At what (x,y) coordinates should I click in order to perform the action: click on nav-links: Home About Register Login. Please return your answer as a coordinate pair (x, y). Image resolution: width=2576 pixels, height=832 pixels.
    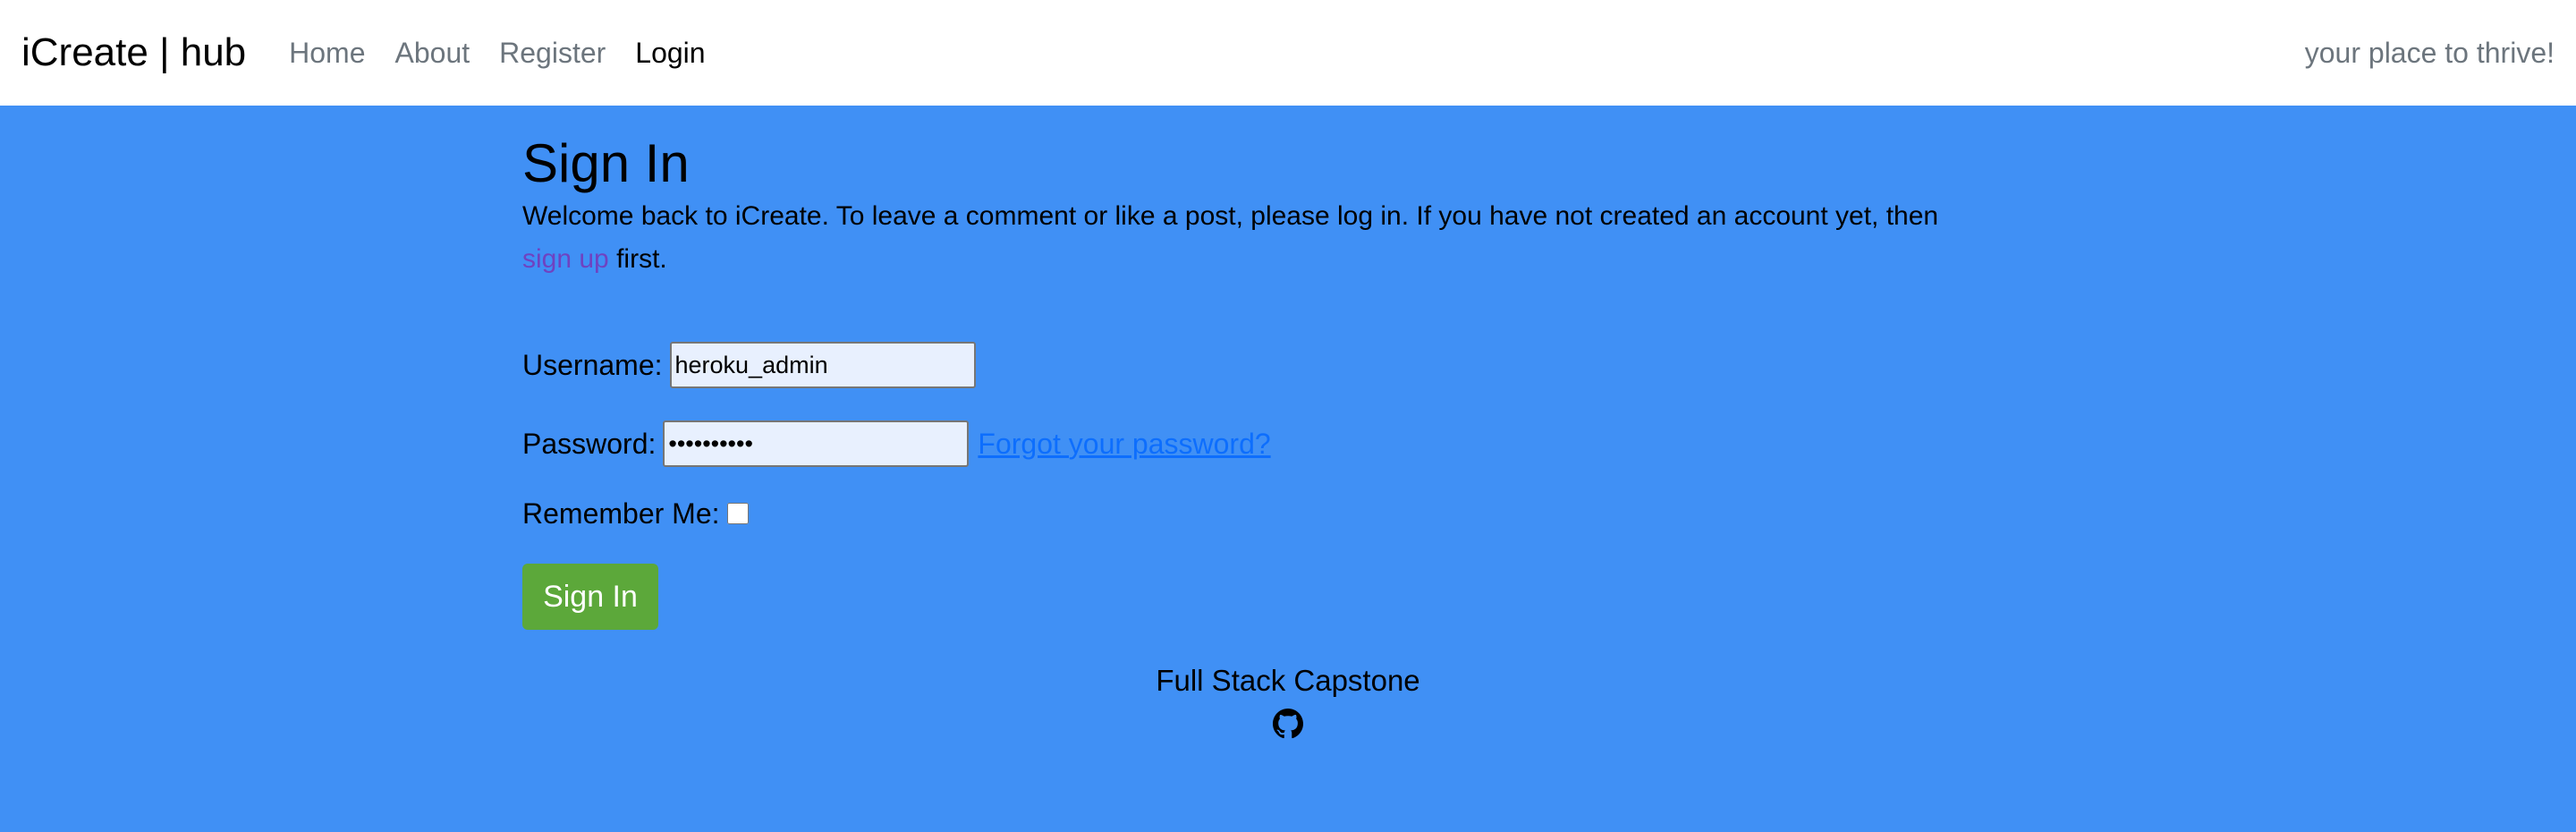
    Looking at the image, I should click on (511, 53).